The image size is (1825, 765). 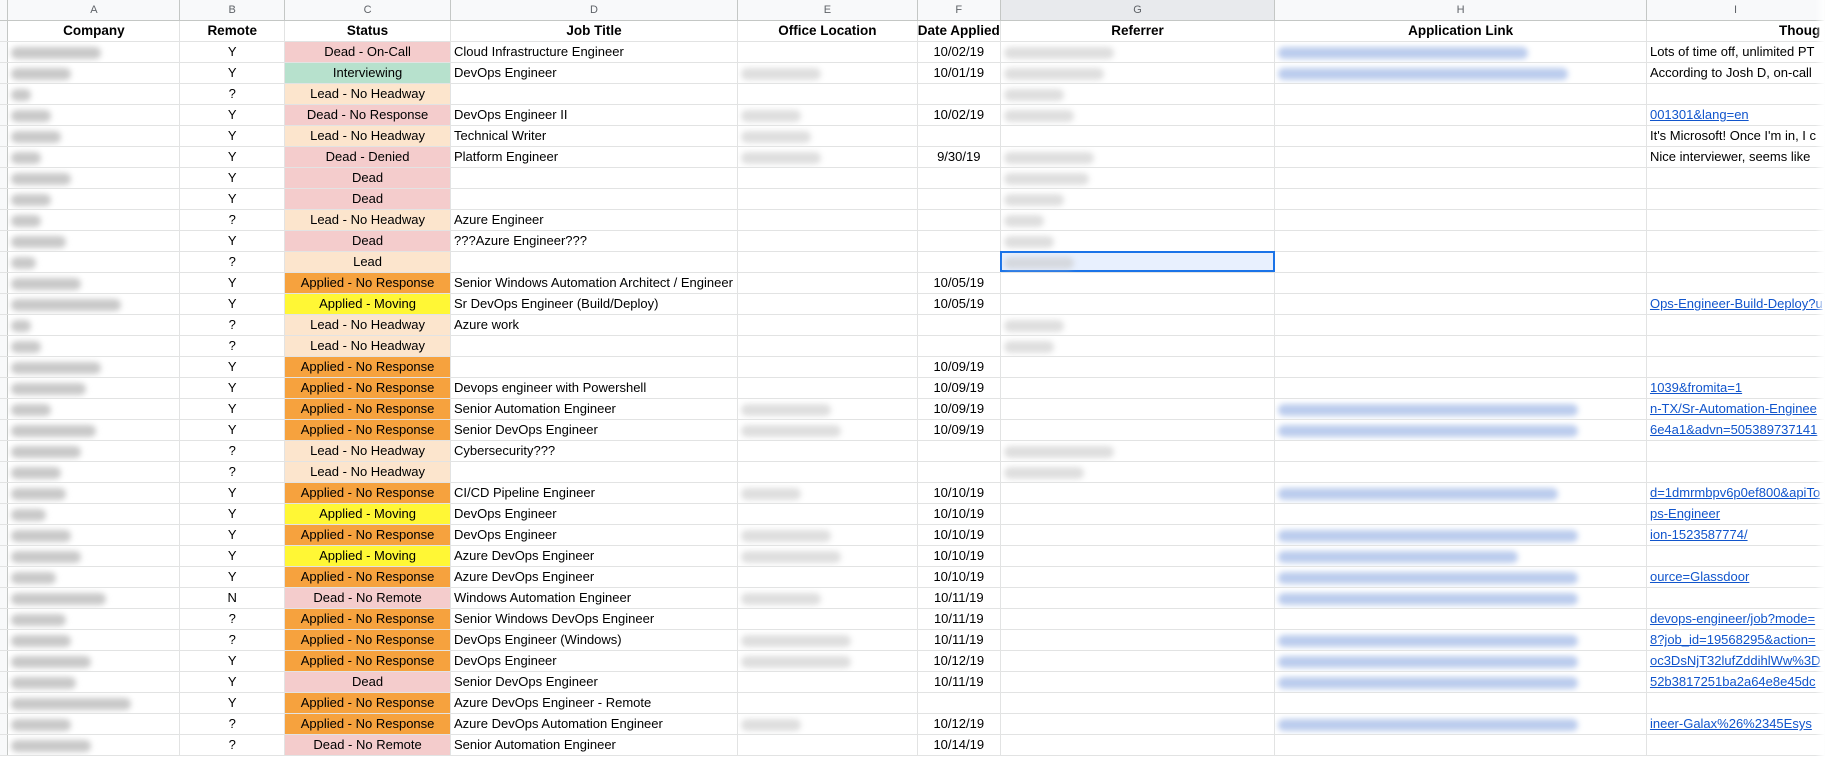 I want to click on remote-cell: N, so click(x=232, y=598).